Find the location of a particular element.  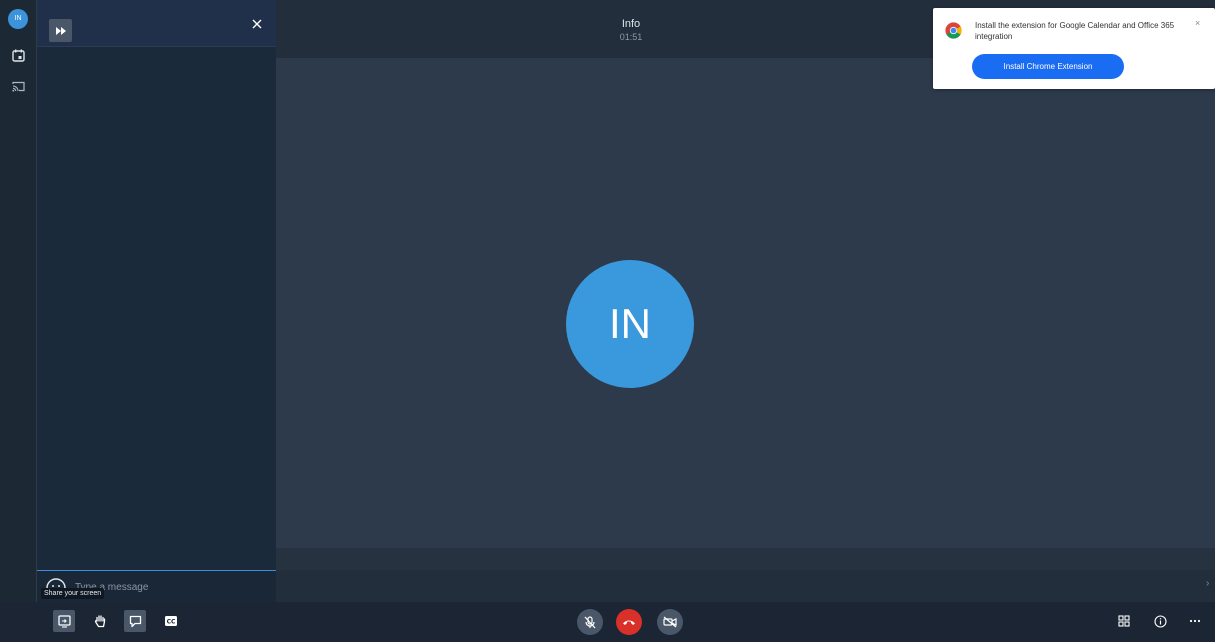

participant-avatar: IN is located at coordinates (630, 324).